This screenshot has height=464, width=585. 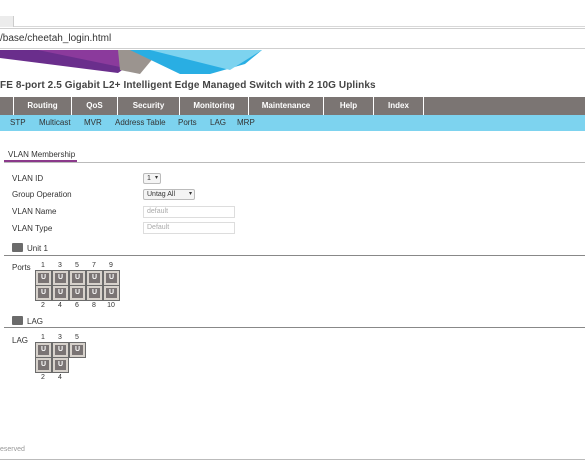 What do you see at coordinates (292, 38) in the screenshot?
I see `address-bar: /base/cheetah_login.html` at bounding box center [292, 38].